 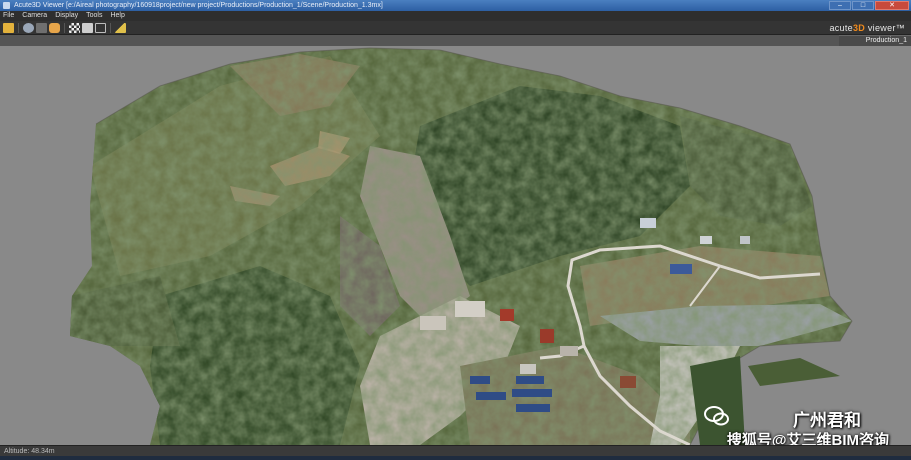 What do you see at coordinates (6, 5) in the screenshot?
I see `app-icon` at bounding box center [6, 5].